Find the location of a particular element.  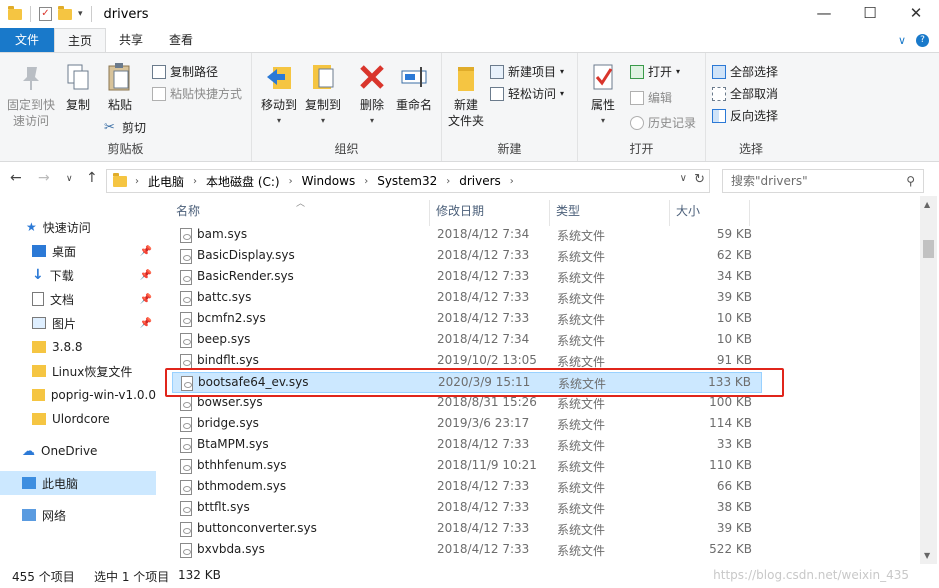

selected-size: 132 KB is located at coordinates (199, 575).